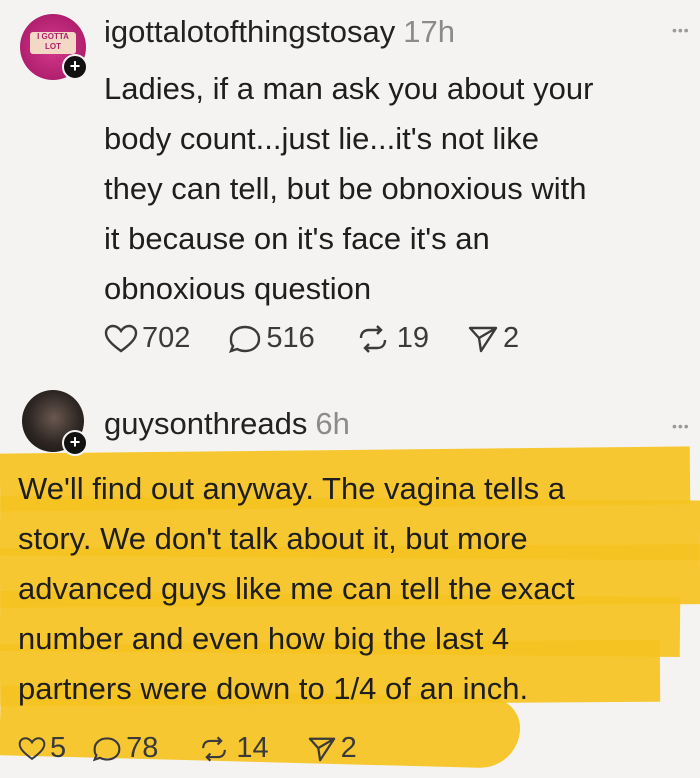 The height and width of the screenshot is (778, 700). Describe the element at coordinates (125, 748) in the screenshot. I see `reply-button: 78` at that location.